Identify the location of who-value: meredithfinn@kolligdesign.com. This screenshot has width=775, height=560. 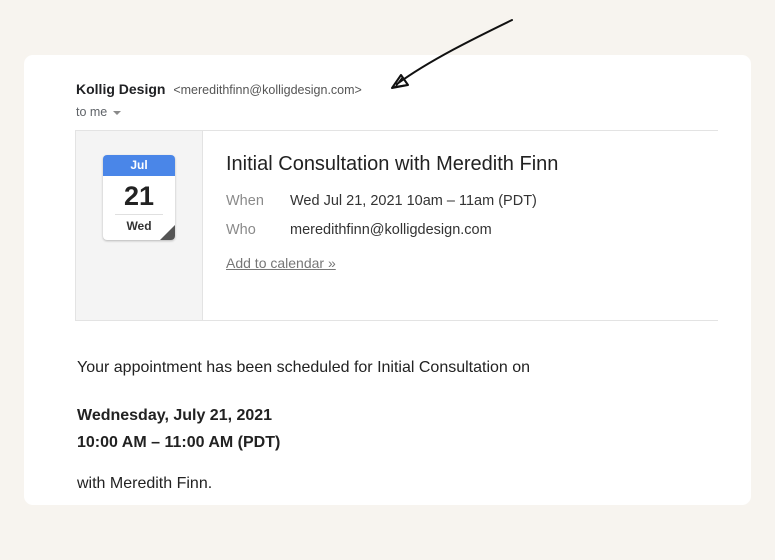
(391, 230).